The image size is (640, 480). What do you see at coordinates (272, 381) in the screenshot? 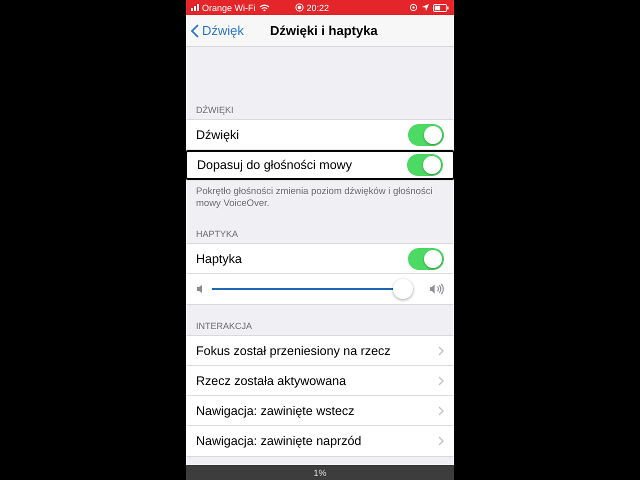
I see `row-label: Rzecz została aktywowana` at bounding box center [272, 381].